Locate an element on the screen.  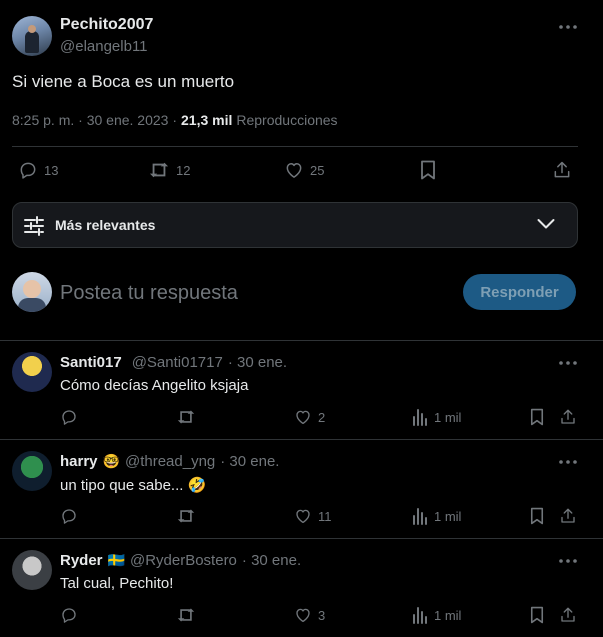
user-avatar is located at coordinates (32, 292).